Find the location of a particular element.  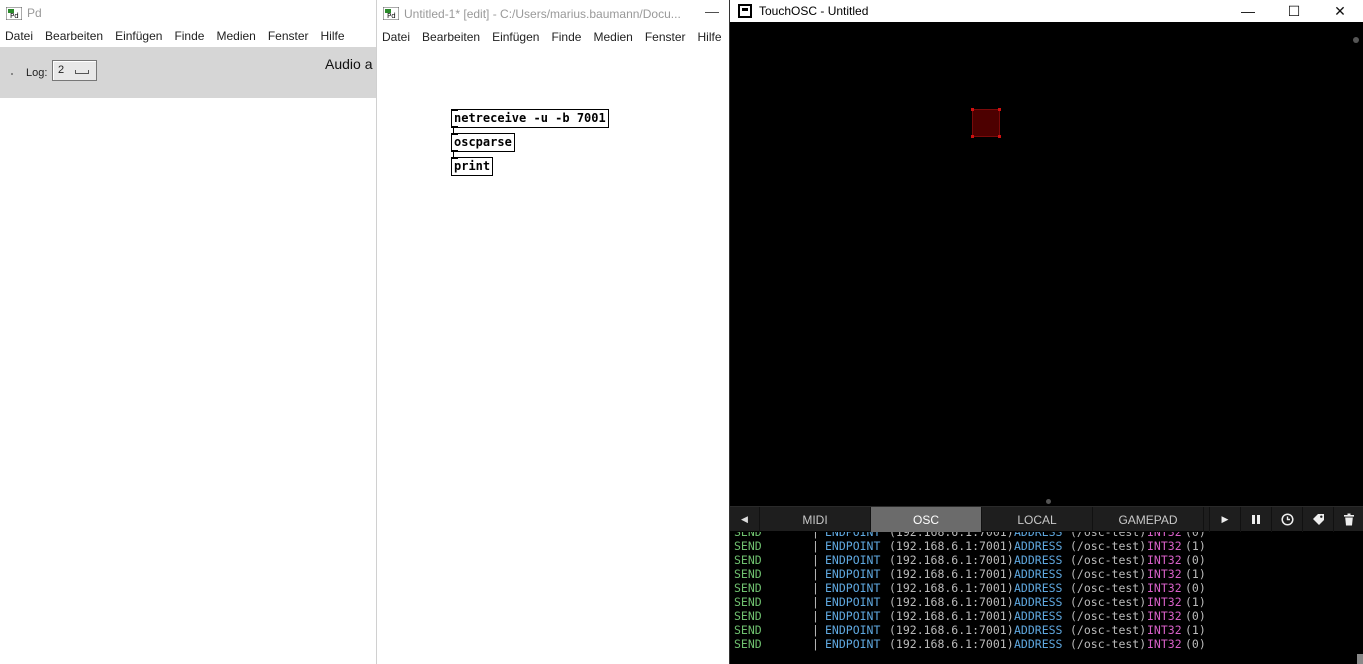

pd-logo-icon: Pd is located at coordinates (14, 13).